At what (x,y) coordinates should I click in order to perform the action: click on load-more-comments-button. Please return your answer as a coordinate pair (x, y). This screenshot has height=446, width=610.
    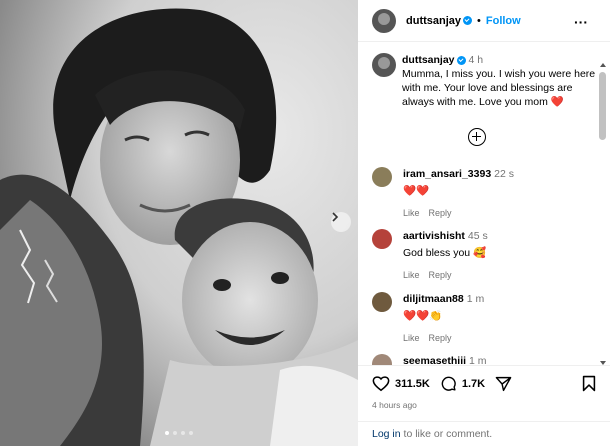
    Looking at the image, I should click on (477, 137).